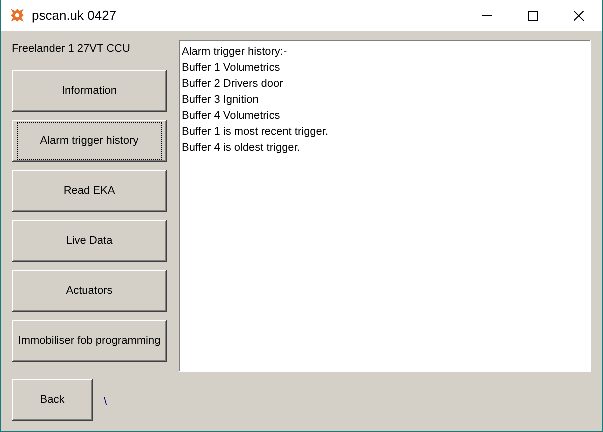 This screenshot has width=603, height=432. Describe the element at coordinates (235, 52) in the screenshot. I see `output-line: Alarm trigger history:-` at that location.